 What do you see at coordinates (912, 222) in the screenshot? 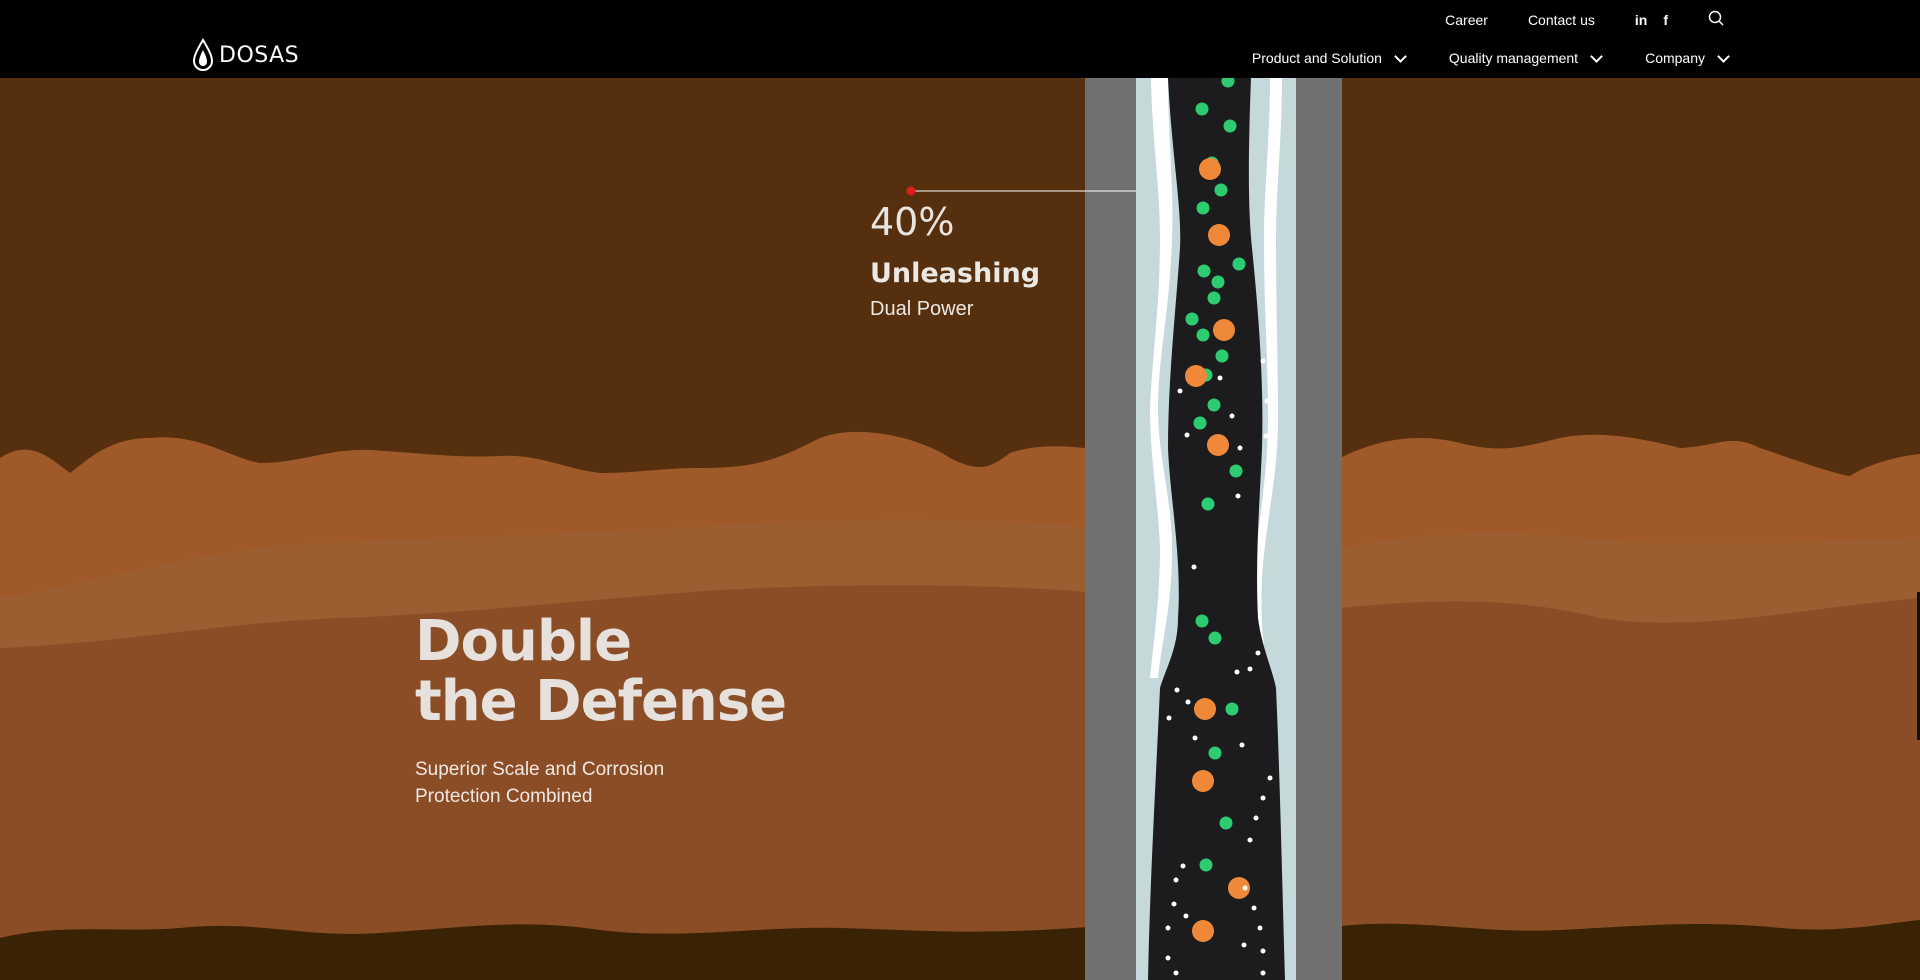
I see `stat-value: 40%` at bounding box center [912, 222].